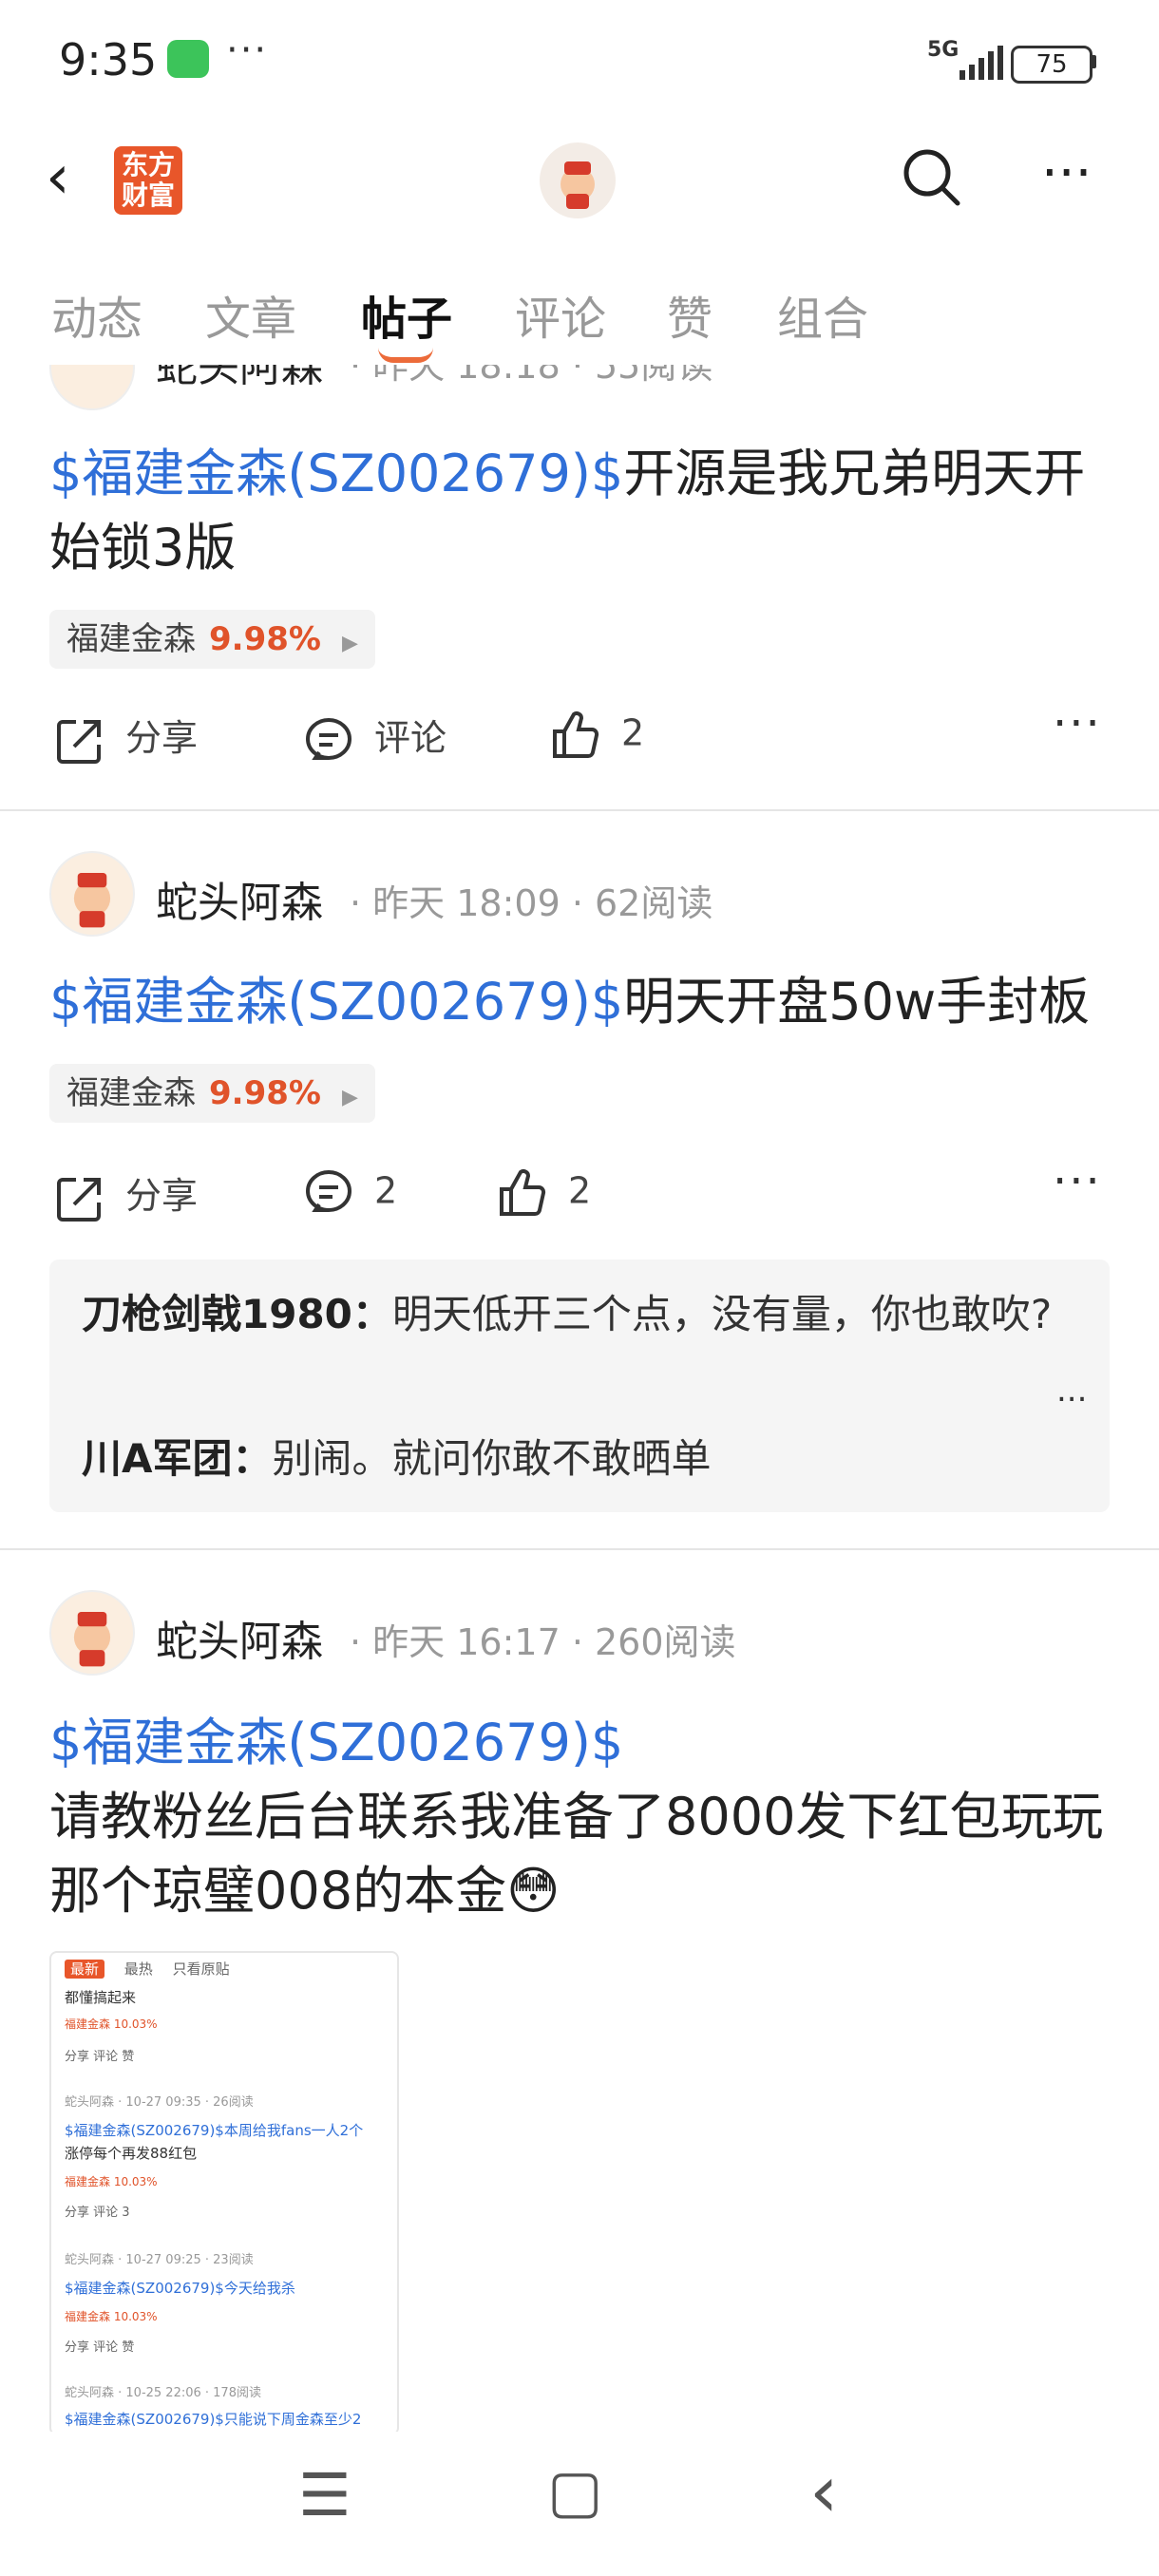 This screenshot has width=1159, height=2576. I want to click on eastmoney-logo: 东方财富, so click(148, 180).